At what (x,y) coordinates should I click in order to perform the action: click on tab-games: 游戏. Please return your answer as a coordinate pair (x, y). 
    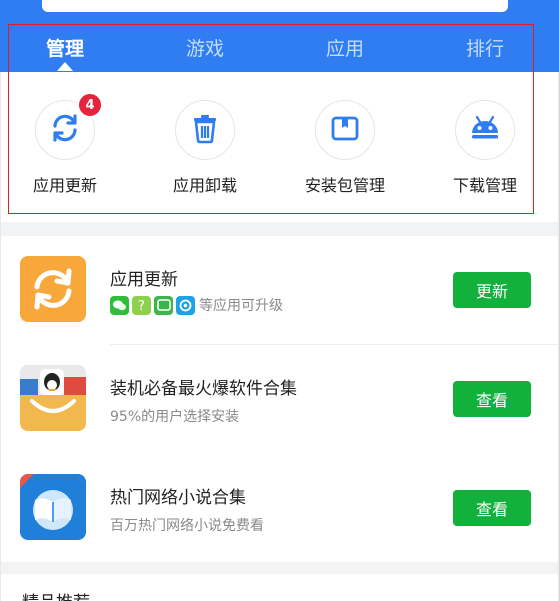
    Looking at the image, I should click on (205, 47).